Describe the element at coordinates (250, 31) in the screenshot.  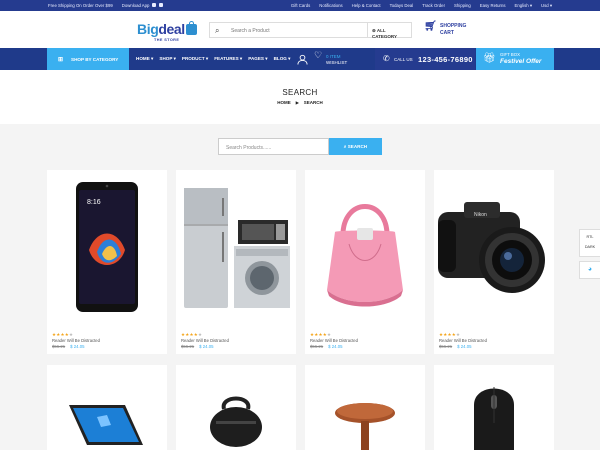
I see `header-search-input: Search a Product` at that location.